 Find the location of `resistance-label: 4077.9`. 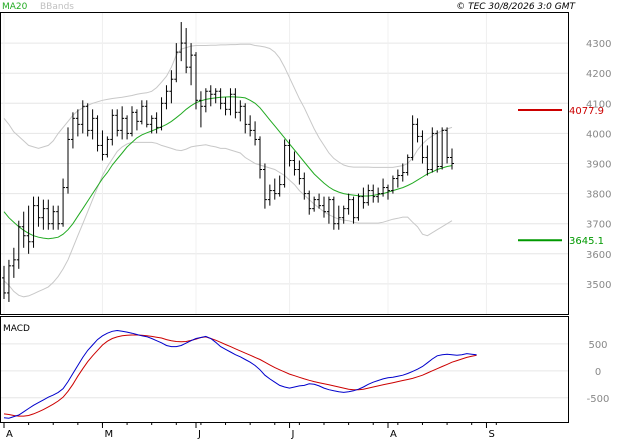

resistance-label: 4077.9 is located at coordinates (586, 111).